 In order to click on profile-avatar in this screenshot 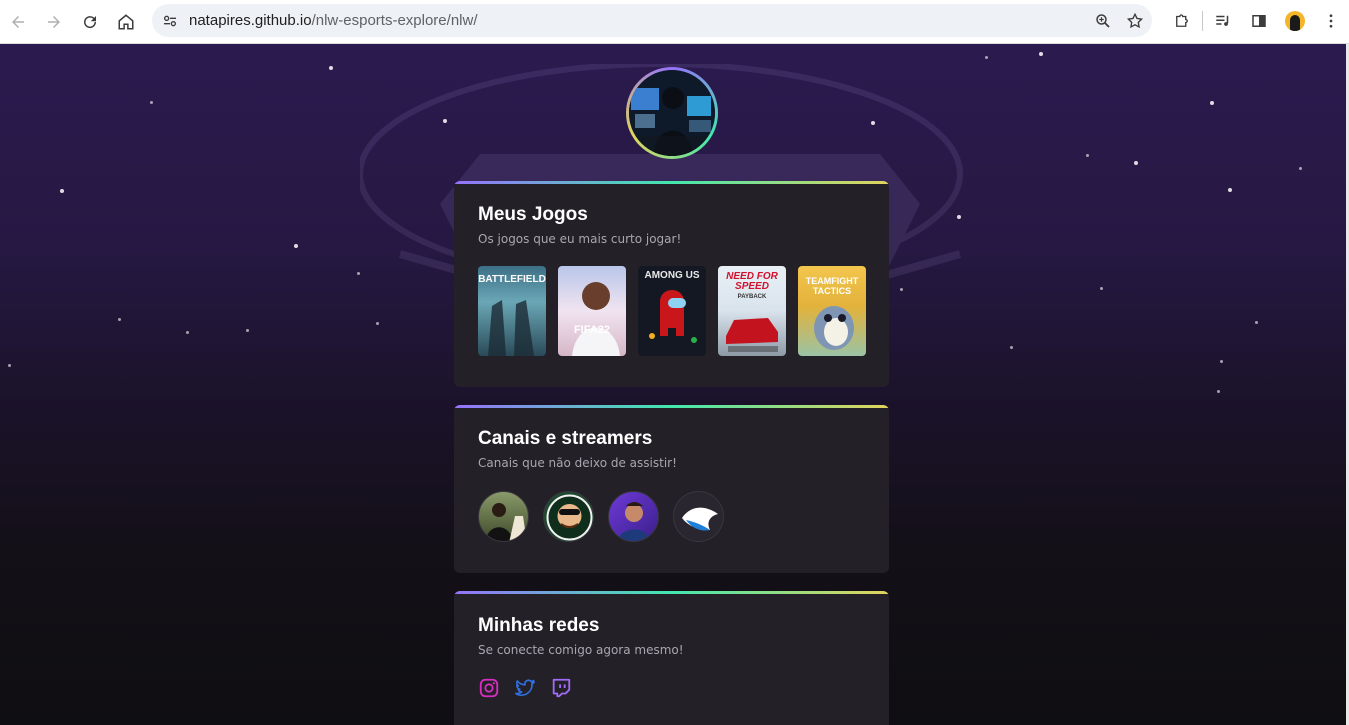, I will do `click(1295, 20)`.